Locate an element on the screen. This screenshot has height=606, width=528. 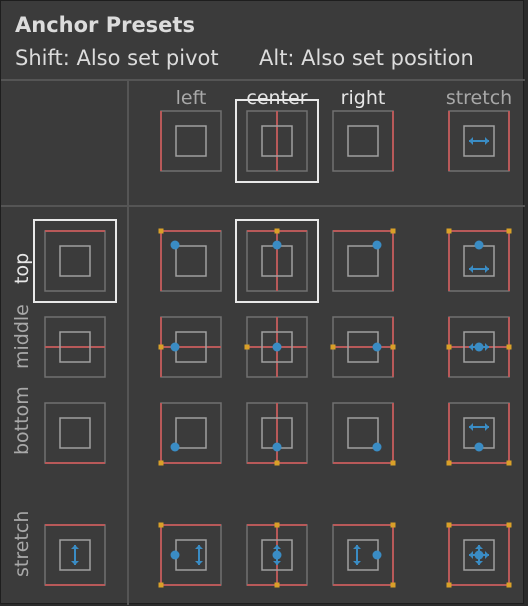
anchor-preset-center-top is located at coordinates (277, 261).